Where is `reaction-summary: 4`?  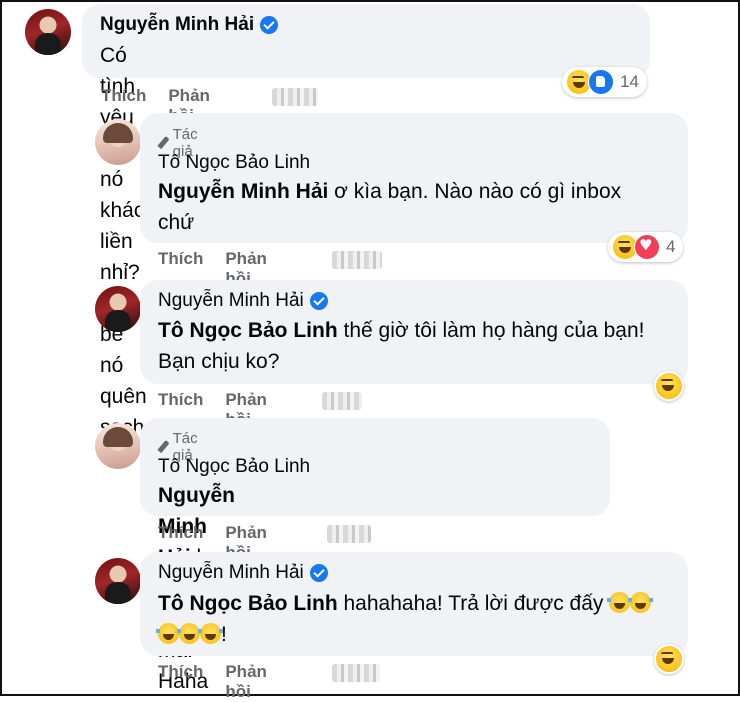 reaction-summary: 4 is located at coordinates (646, 247).